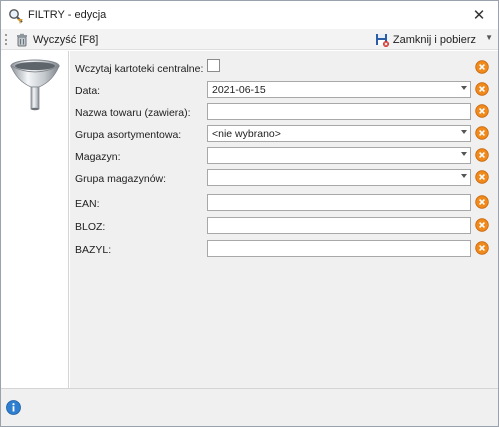 Image resolution: width=499 pixels, height=427 pixels. I want to click on row-ean: EAN:, so click(284, 204).